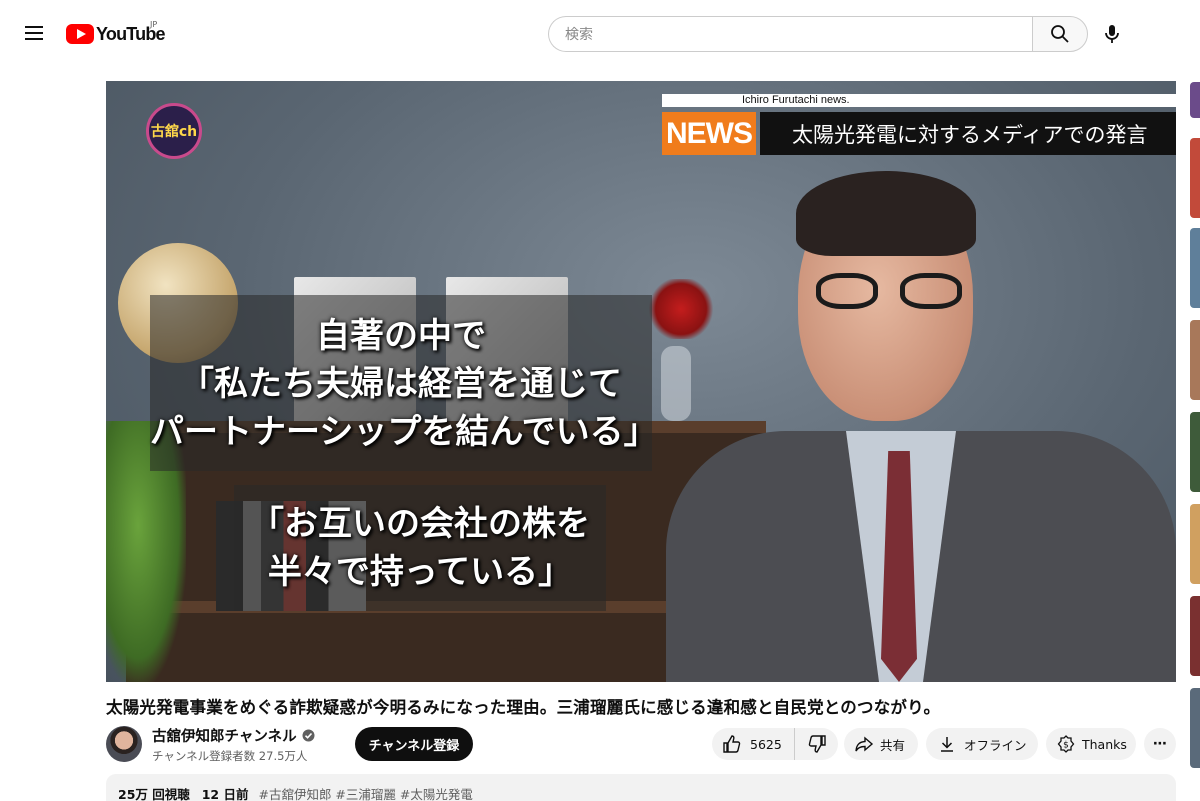 This screenshot has height=801, width=1200. What do you see at coordinates (116, 33) in the screenshot?
I see `youtube-logo: YouTube JP` at bounding box center [116, 33].